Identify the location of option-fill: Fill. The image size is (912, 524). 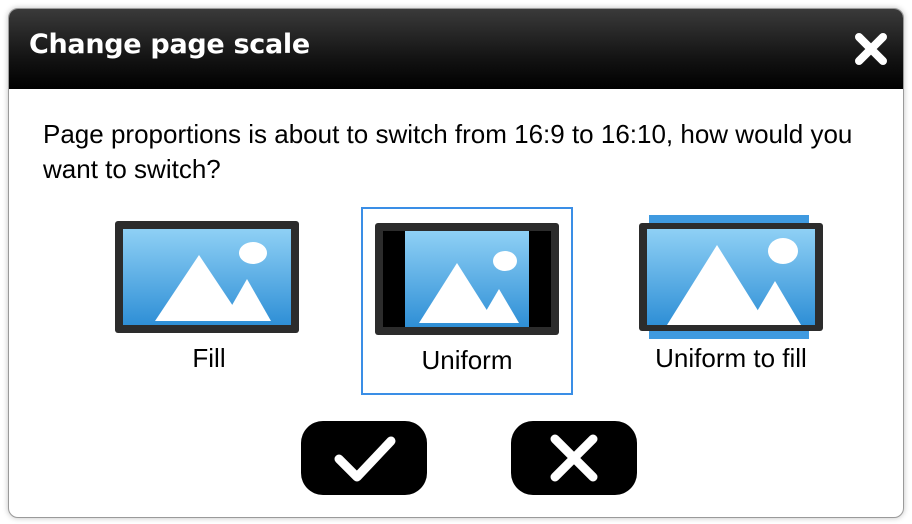
(209, 301).